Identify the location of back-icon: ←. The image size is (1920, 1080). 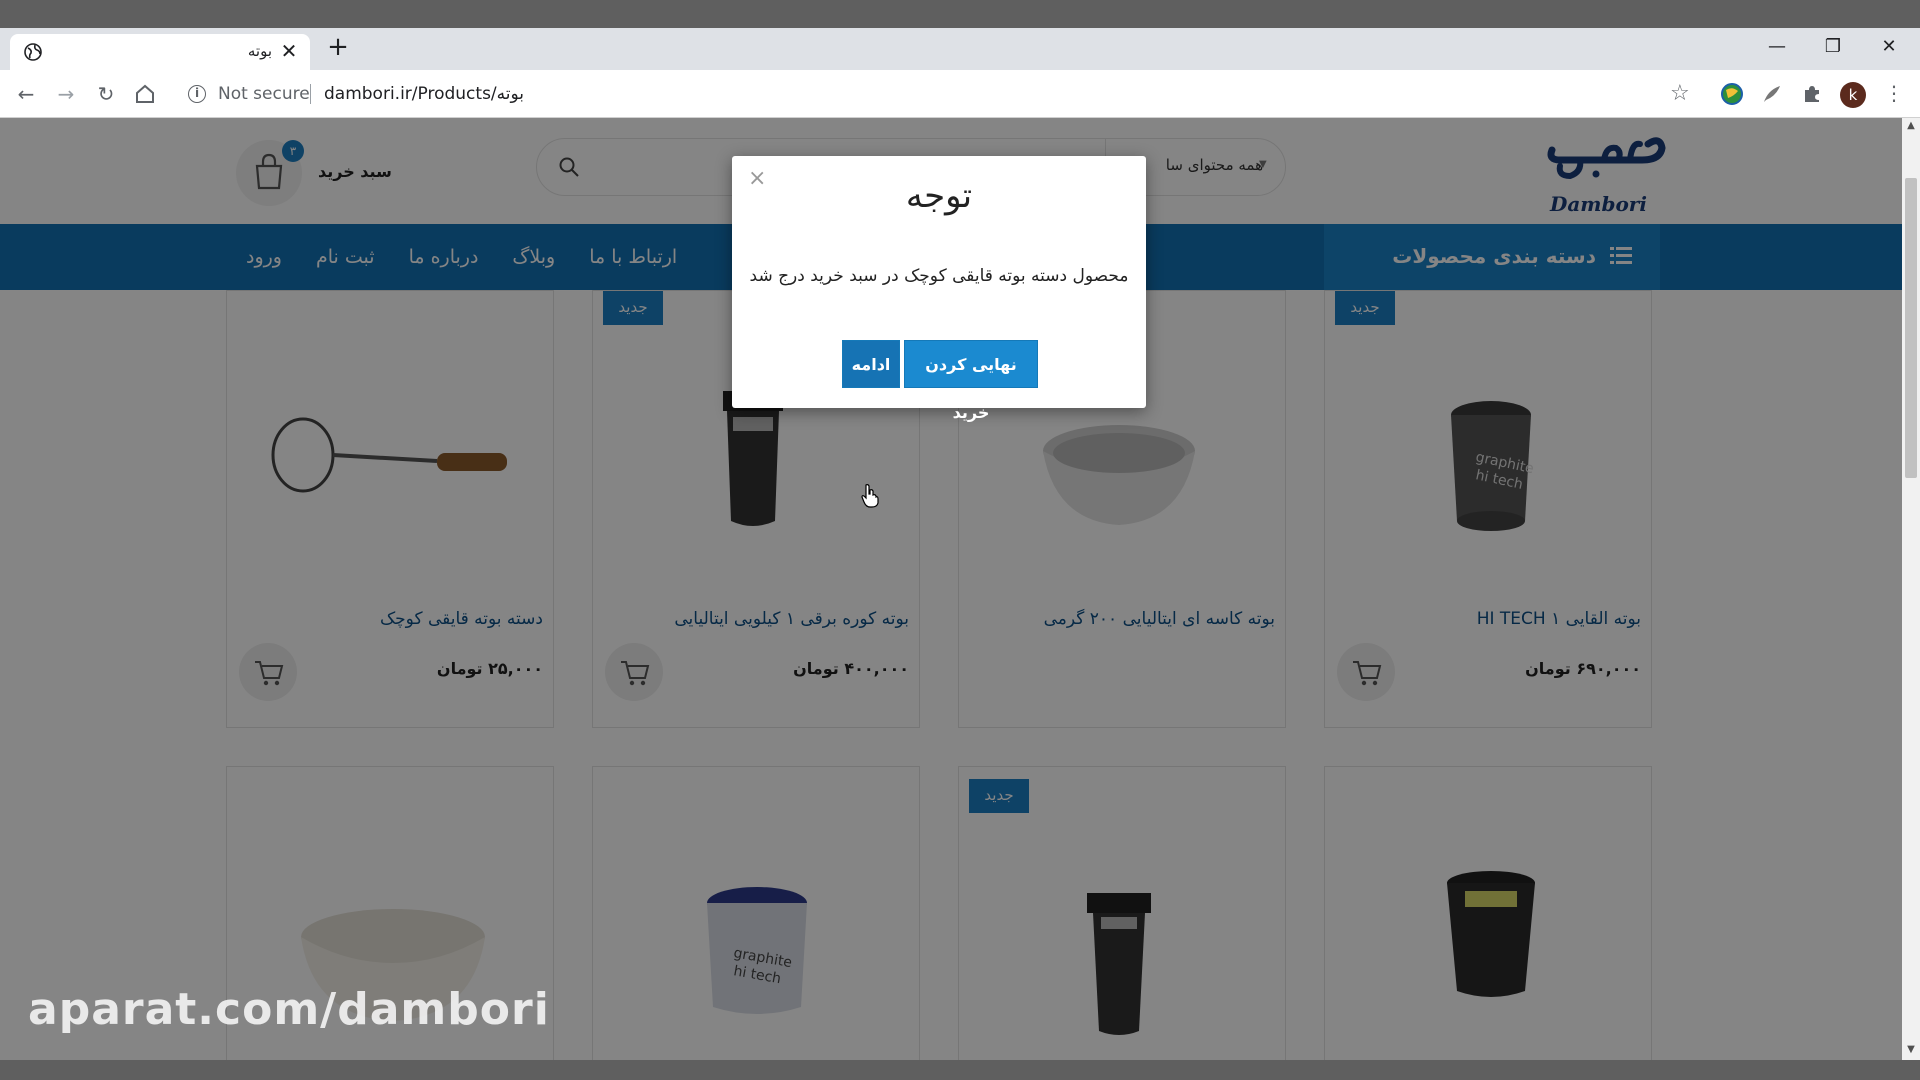
(26, 94).